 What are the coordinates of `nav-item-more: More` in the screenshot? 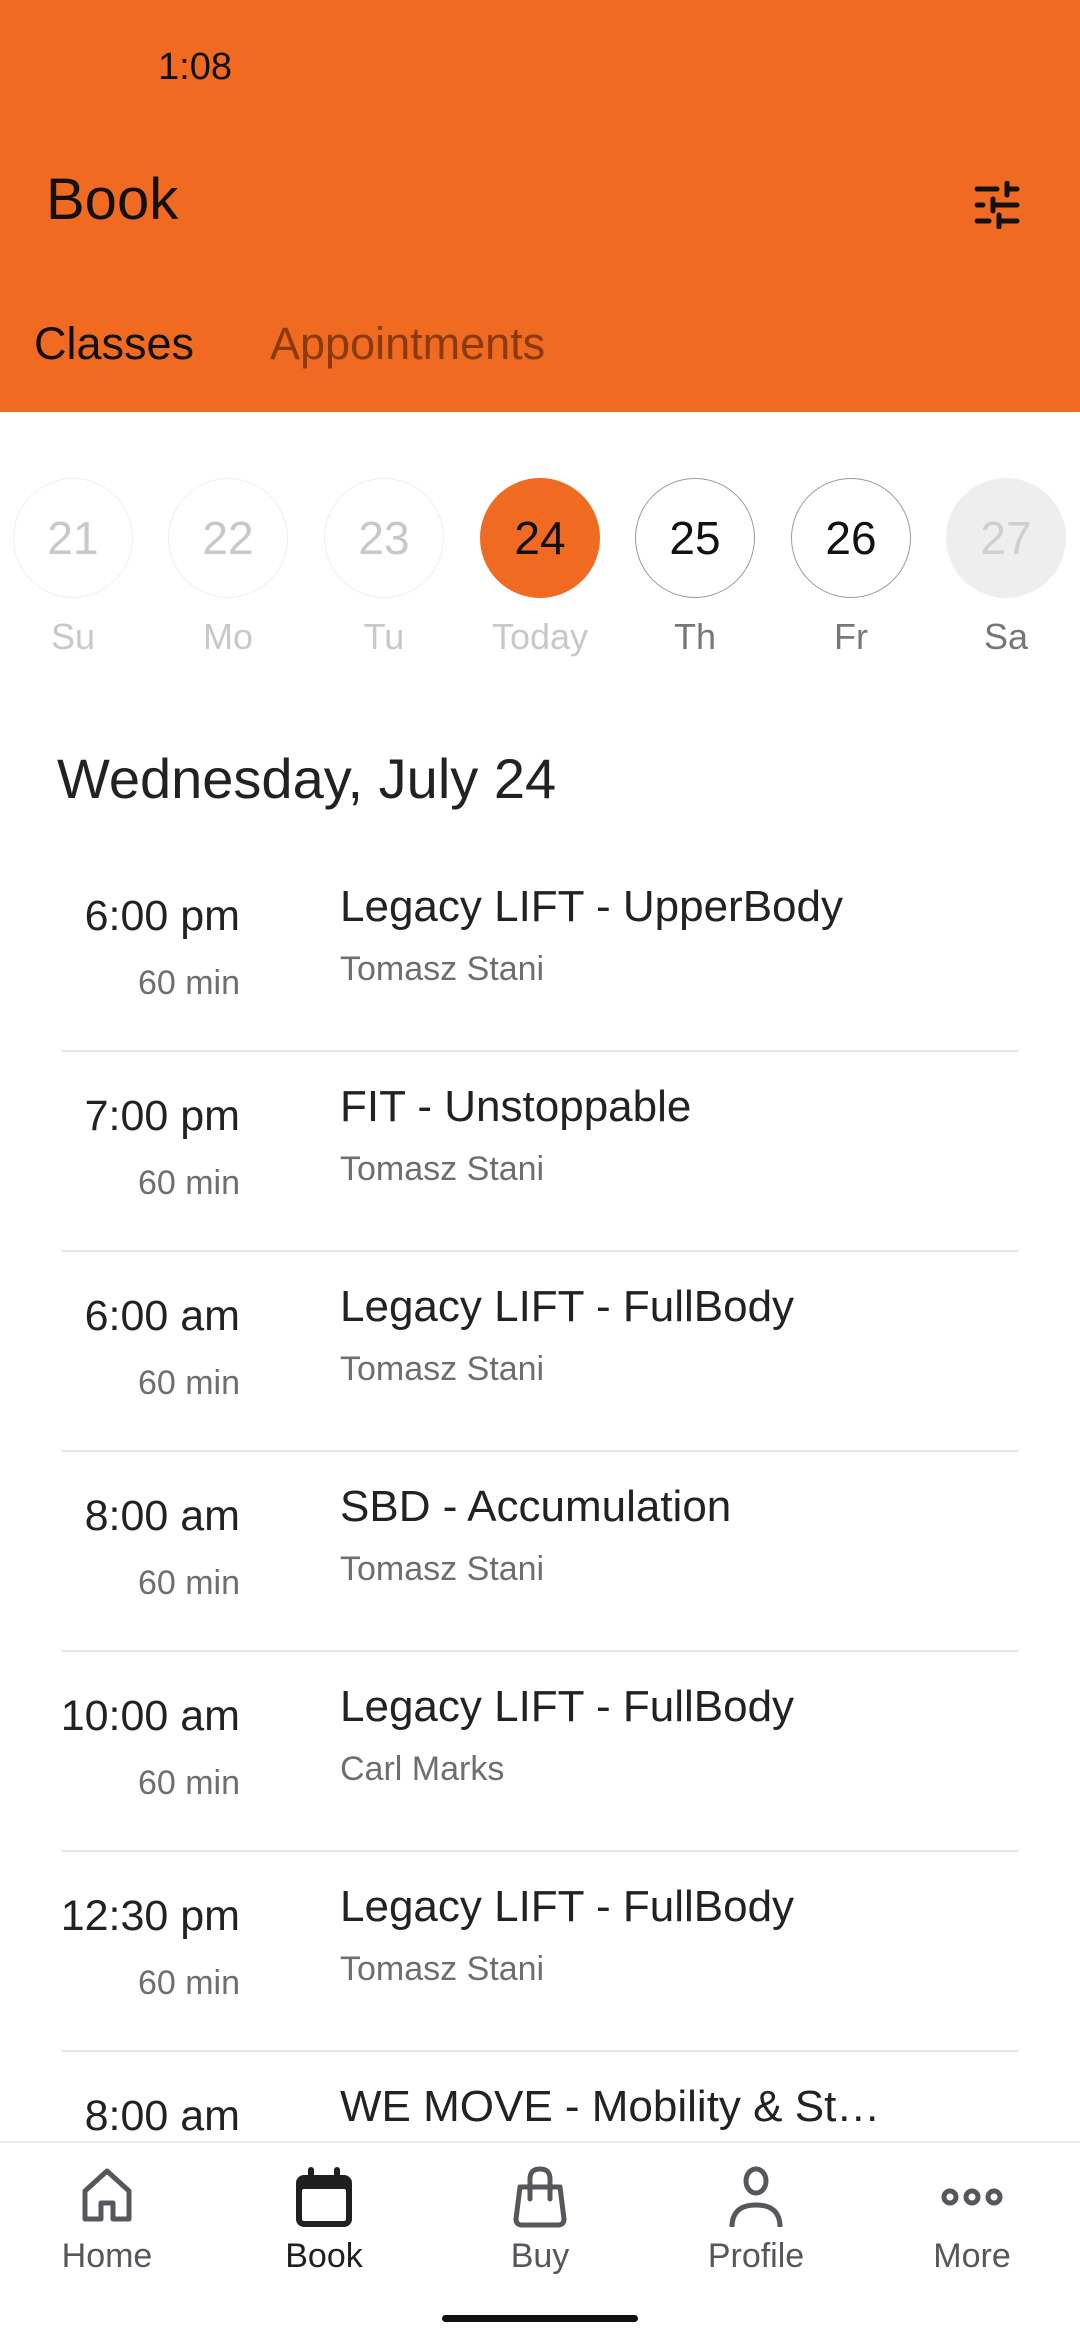 It's located at (972, 2220).